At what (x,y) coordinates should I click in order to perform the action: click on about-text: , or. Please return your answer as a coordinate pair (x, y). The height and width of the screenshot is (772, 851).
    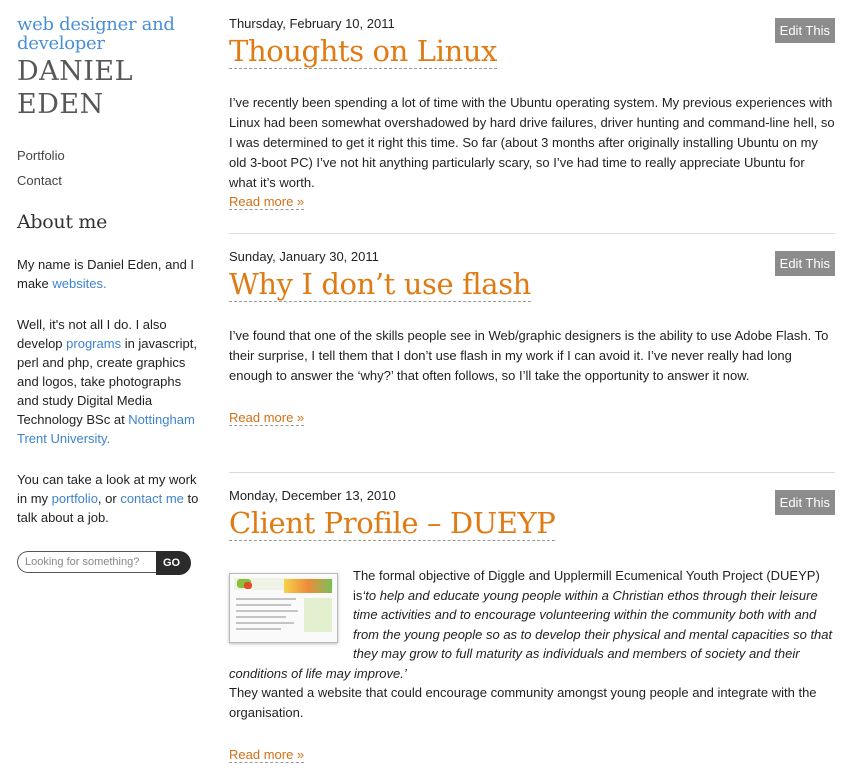
    Looking at the image, I should click on (109, 498).